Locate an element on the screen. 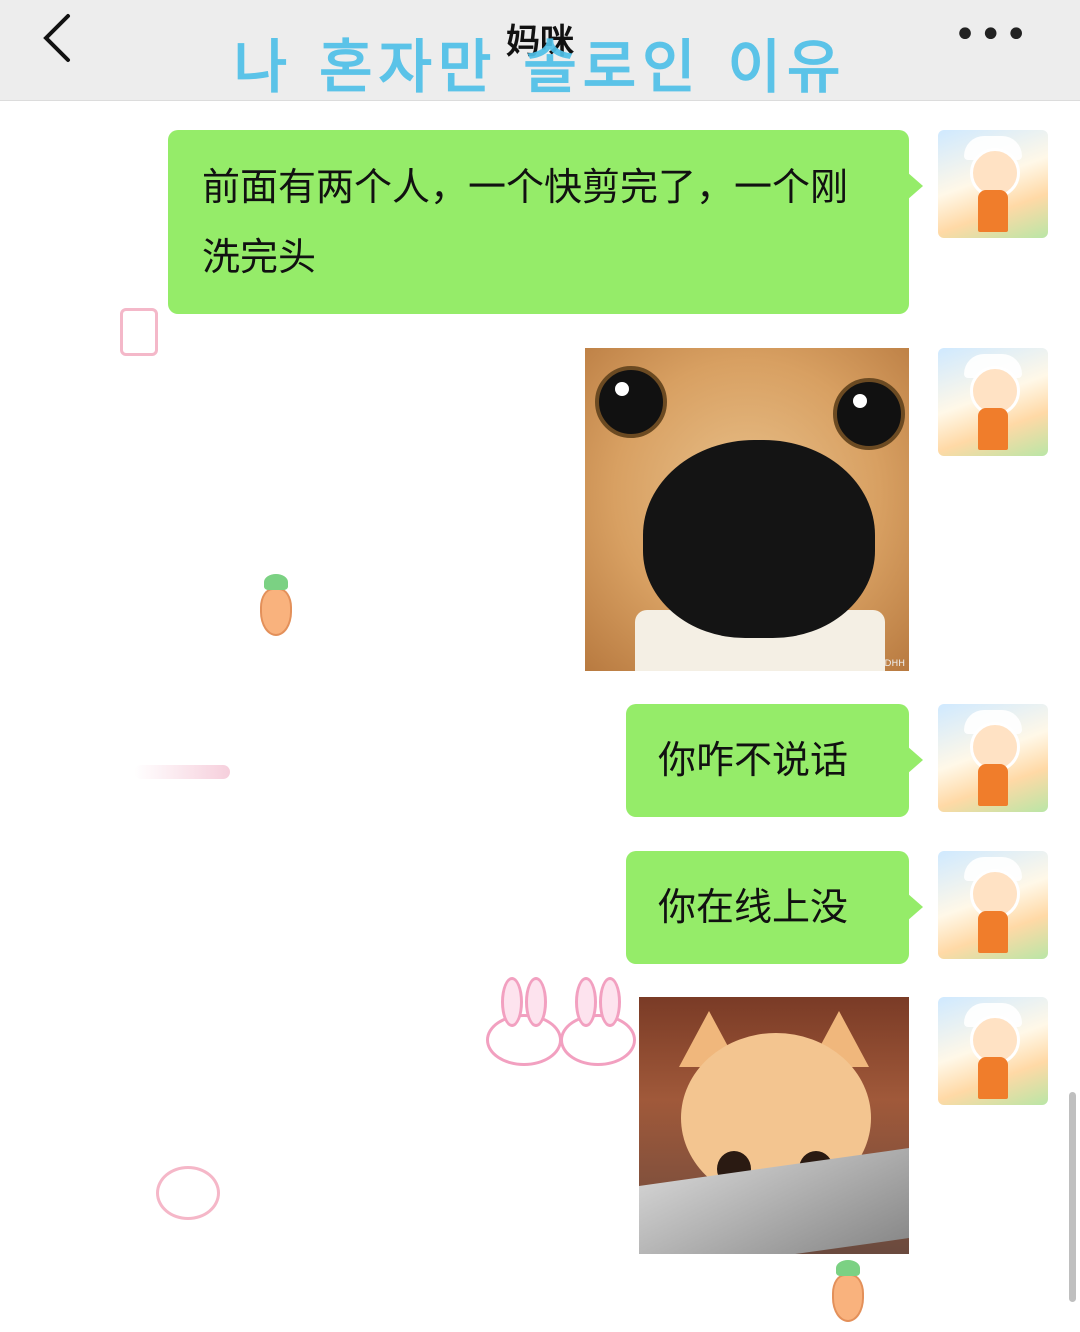 Image resolution: width=1080 pixels, height=1332 pixels. bottle-sticker-icon is located at coordinates (139, 332).